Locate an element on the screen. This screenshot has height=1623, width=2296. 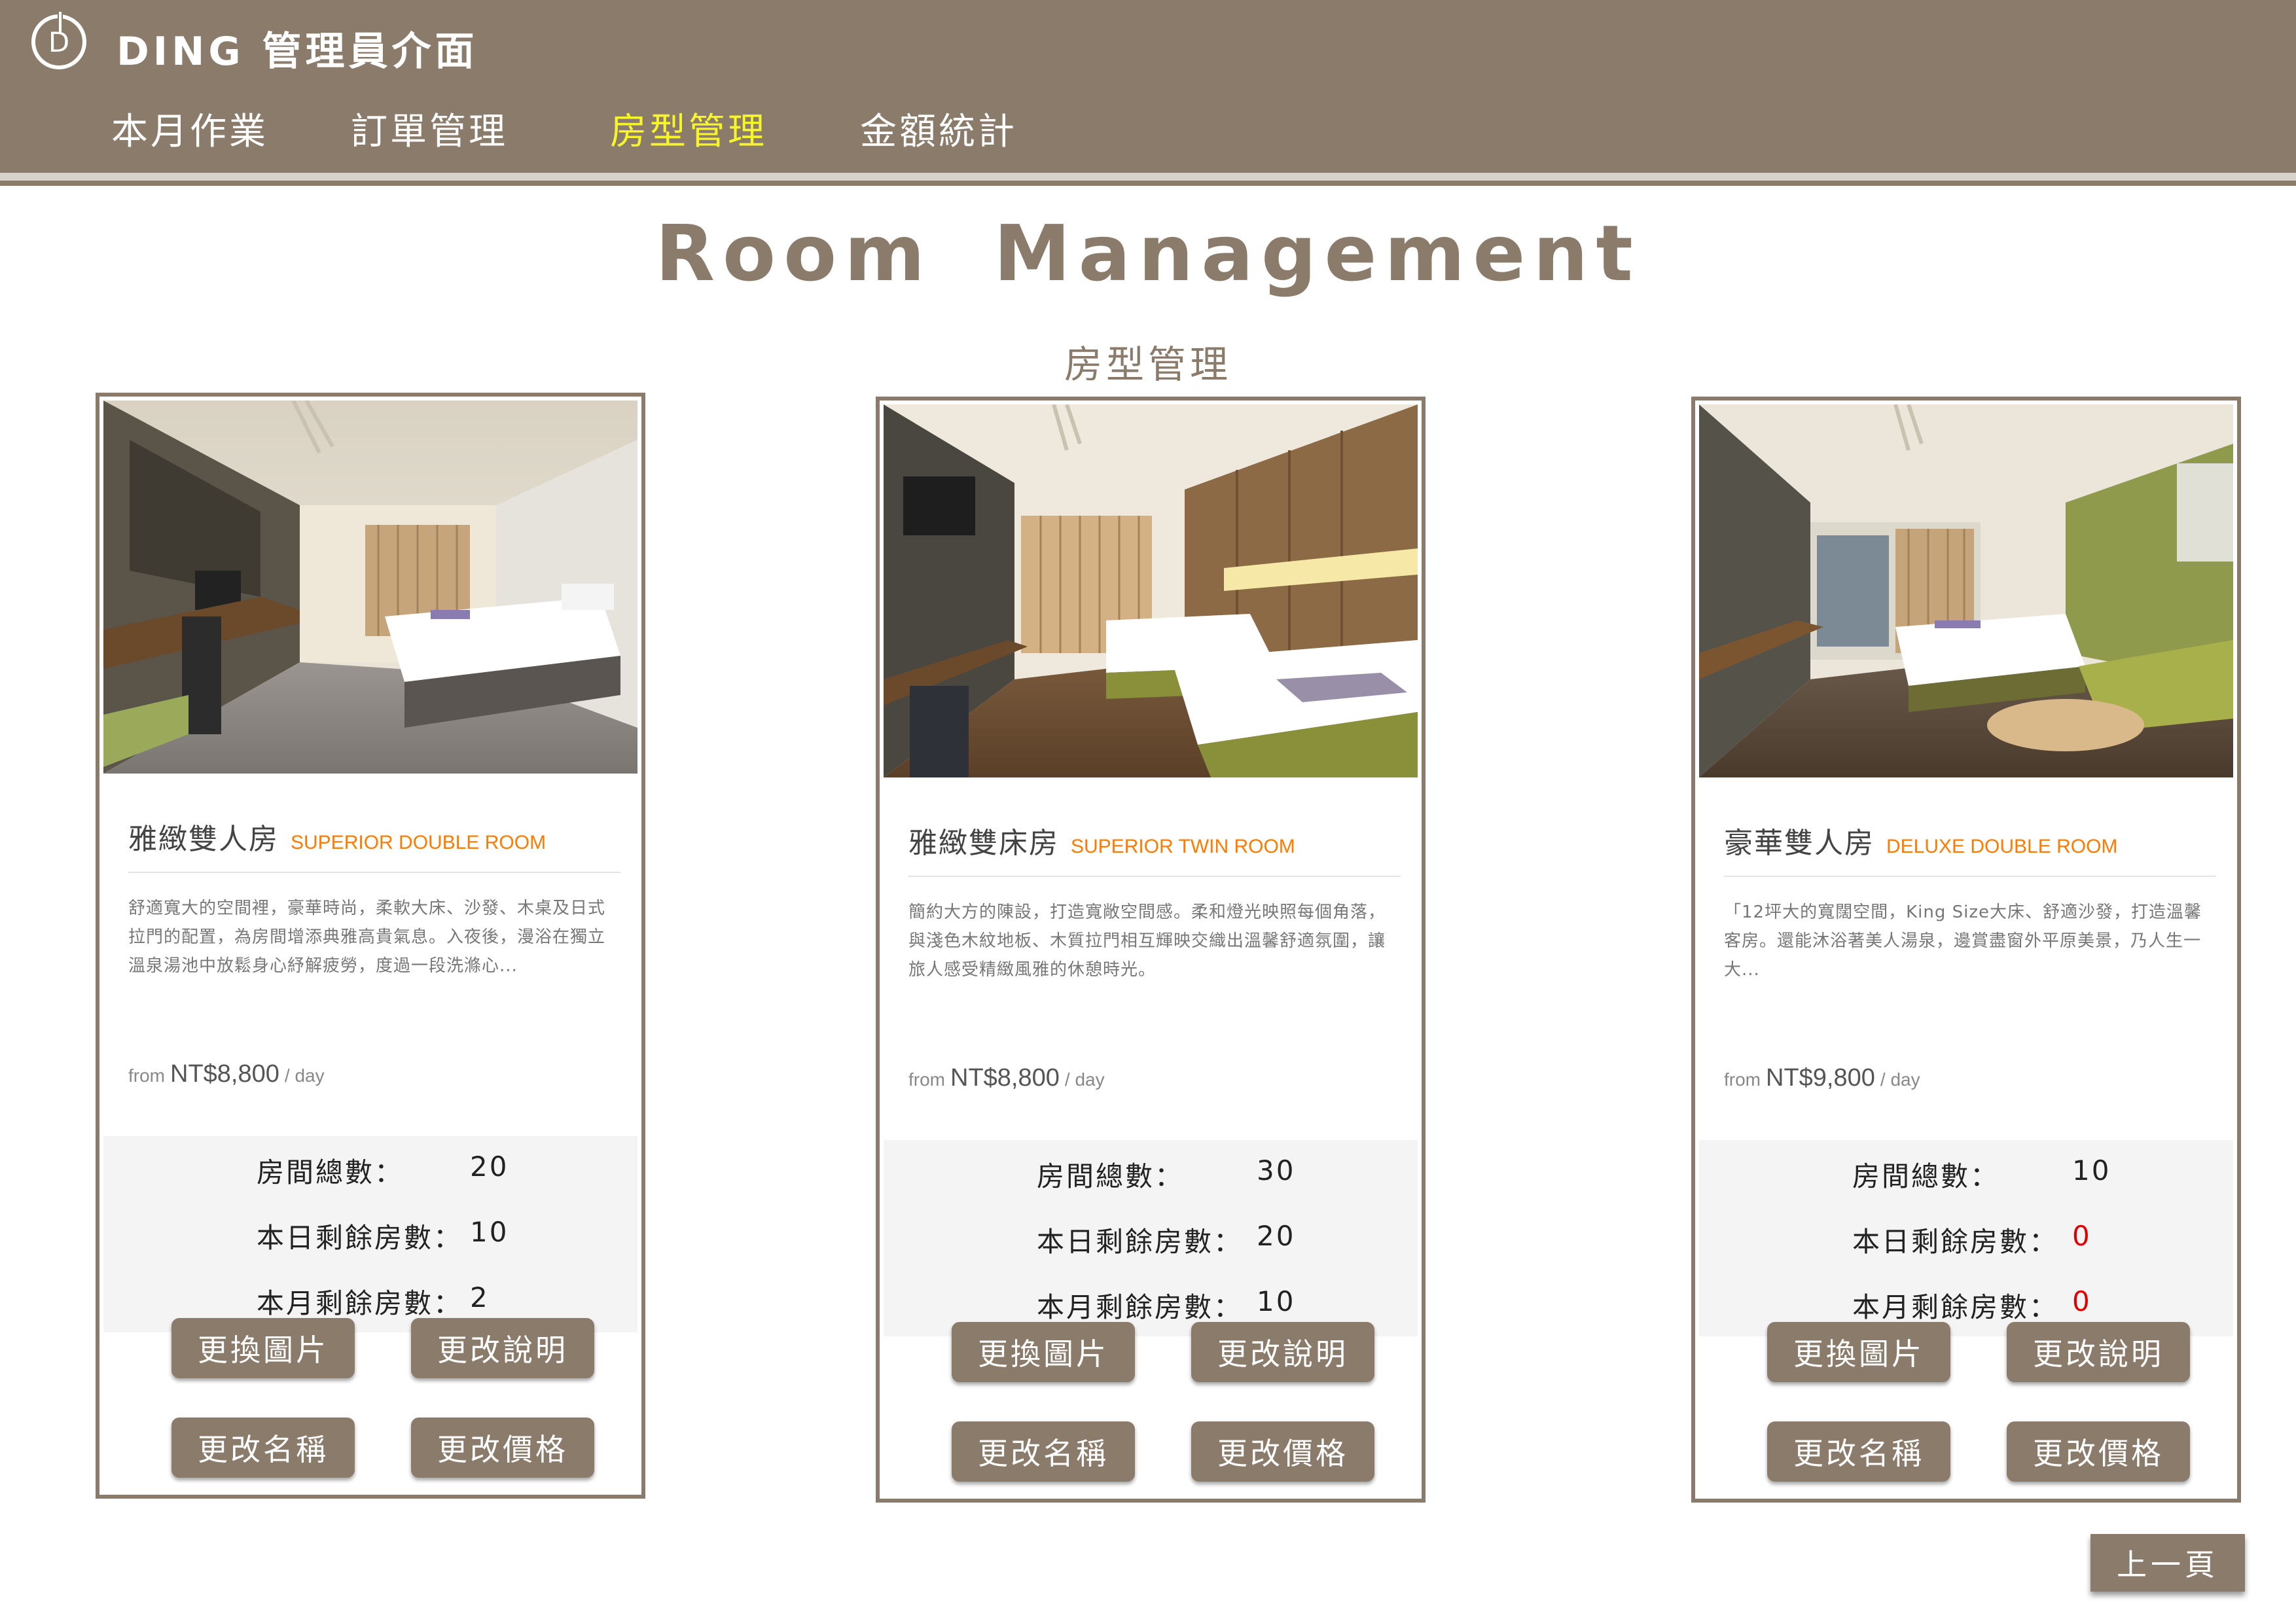
room-name-row: 豪華雙人房 DELUXE DOUBLE ROOM is located at coordinates (1970, 848).